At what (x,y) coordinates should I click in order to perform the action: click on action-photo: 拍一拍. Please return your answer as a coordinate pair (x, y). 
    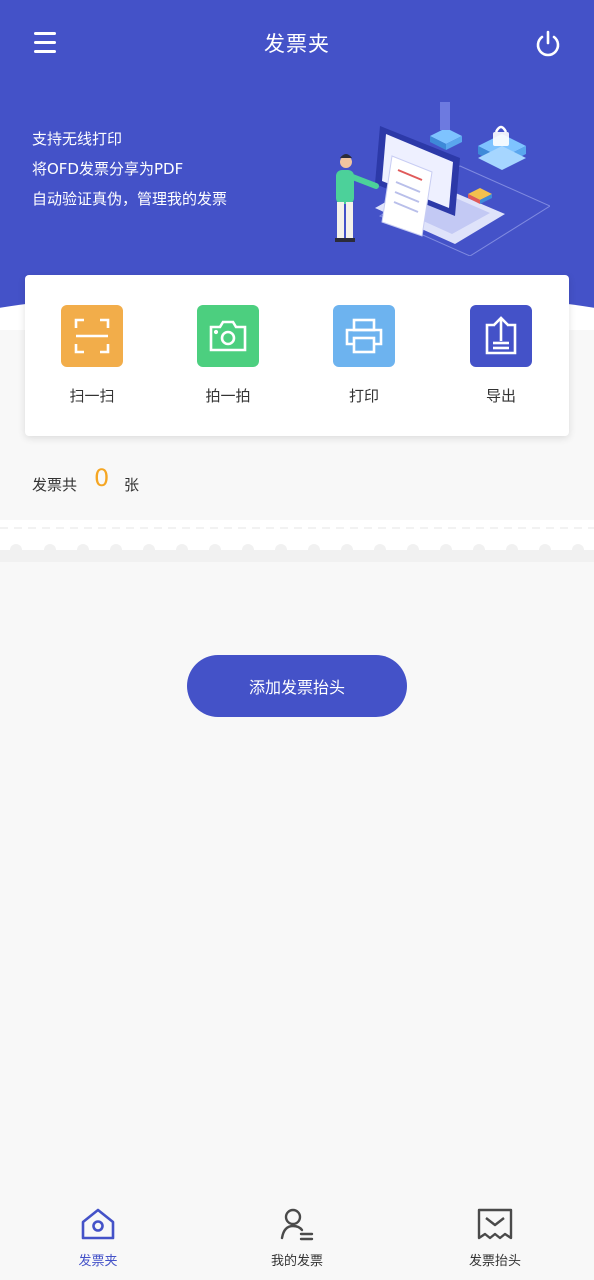
    Looking at the image, I should click on (228, 355).